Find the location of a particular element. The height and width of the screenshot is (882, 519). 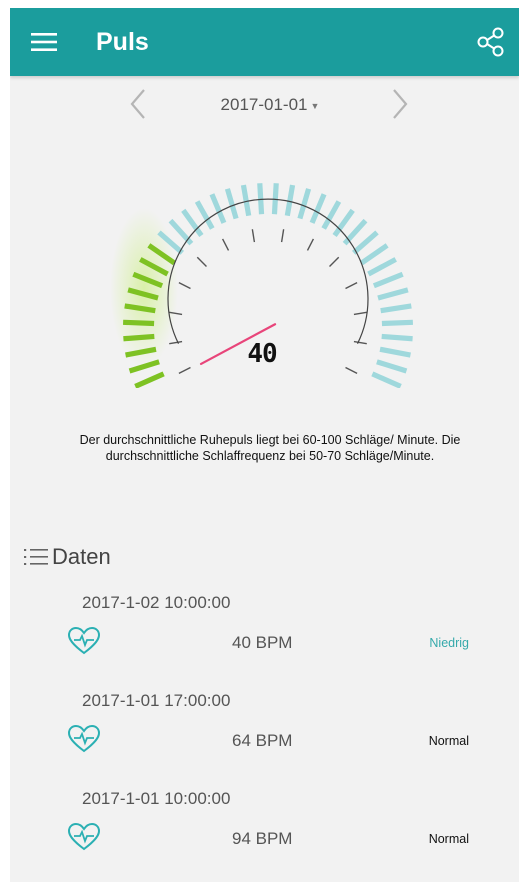

list-item: 2017-1-01 17:00:00 64 BPM Normal is located at coordinates (264, 735).